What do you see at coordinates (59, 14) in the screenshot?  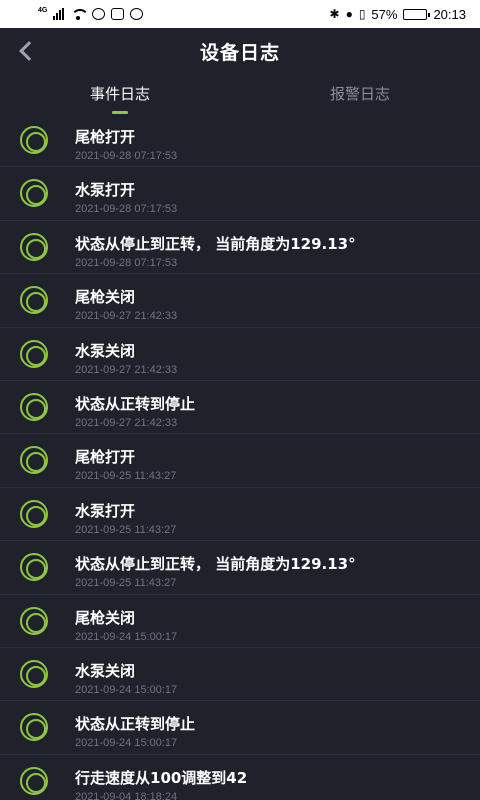 I see `signal-icon` at bounding box center [59, 14].